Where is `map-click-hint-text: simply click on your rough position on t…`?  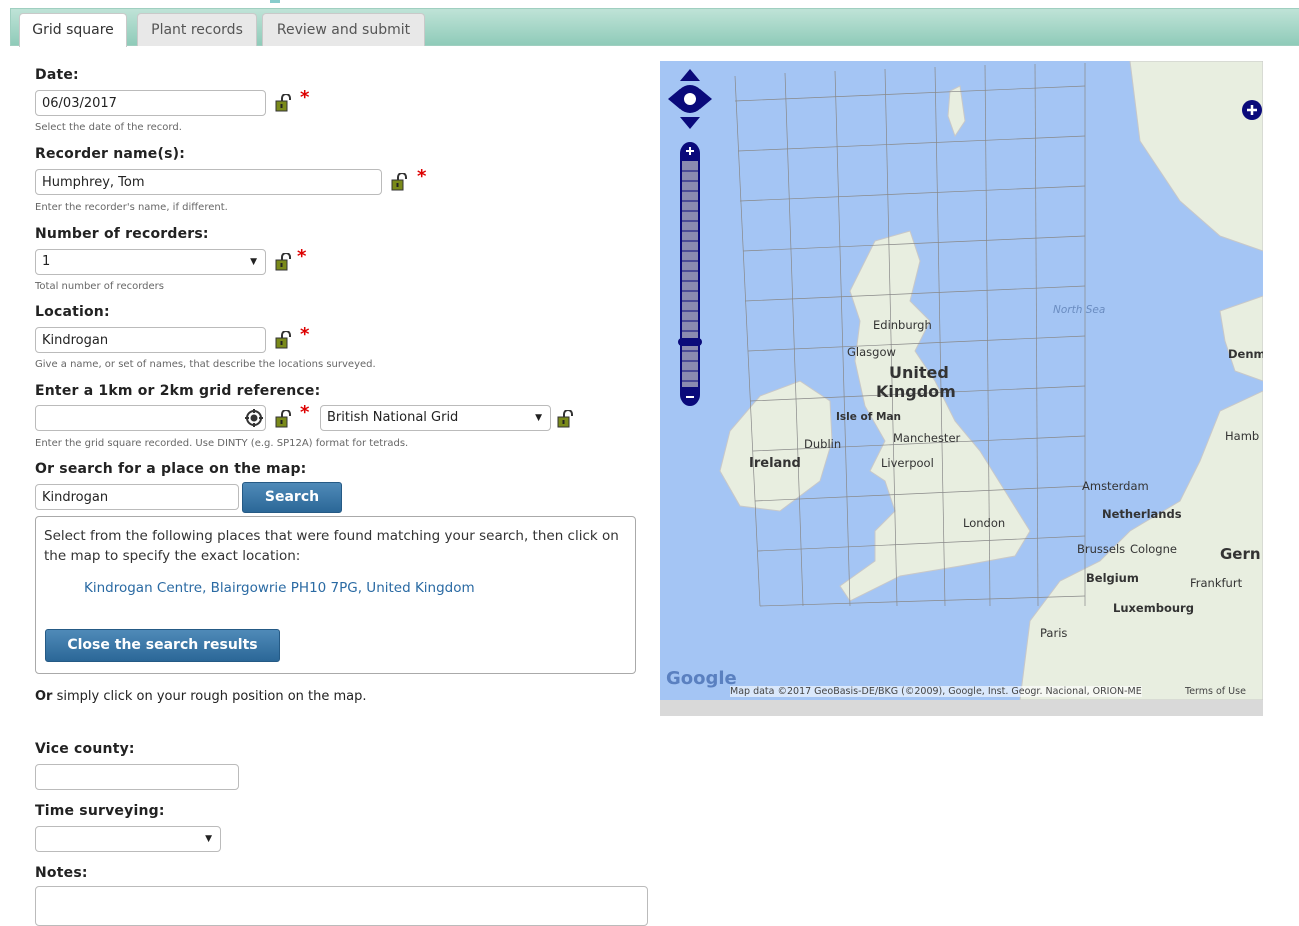
map-click-hint-text: simply click on your rough position on t… is located at coordinates (209, 696).